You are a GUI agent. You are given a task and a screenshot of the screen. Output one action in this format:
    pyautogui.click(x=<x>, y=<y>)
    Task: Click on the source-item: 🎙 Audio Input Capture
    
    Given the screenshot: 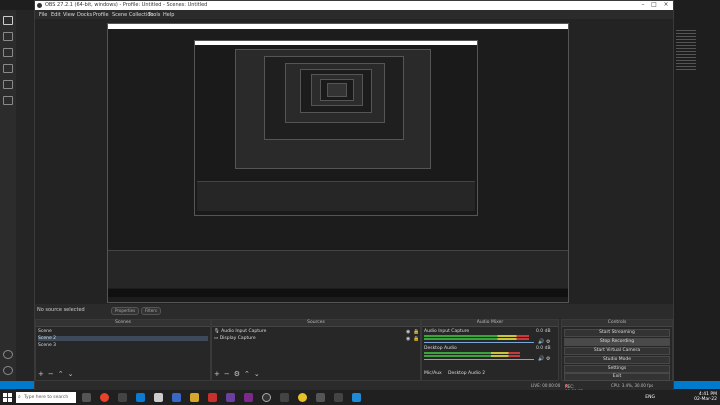 What is the action you would take?
    pyautogui.click(x=240, y=331)
    